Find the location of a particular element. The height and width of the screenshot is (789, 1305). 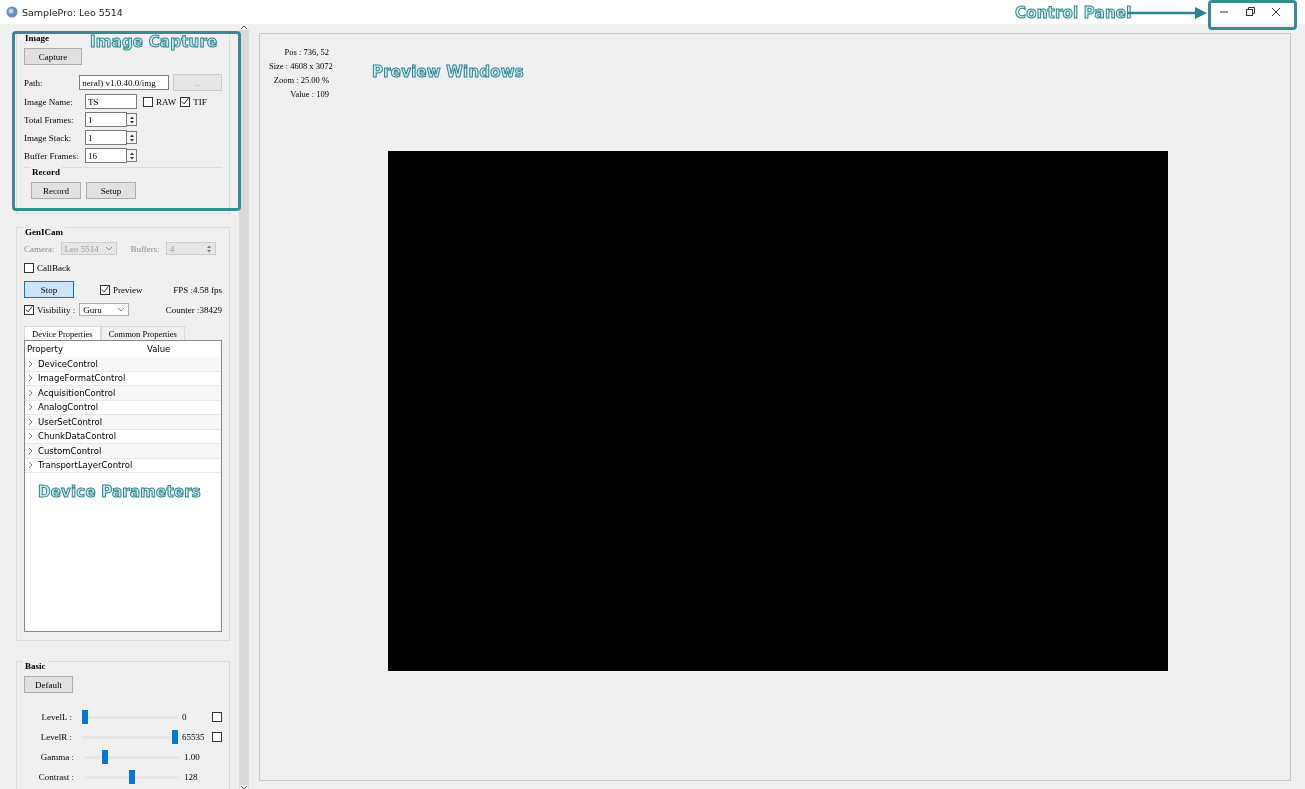

annotation-label: Preview Windows is located at coordinates (448, 72).